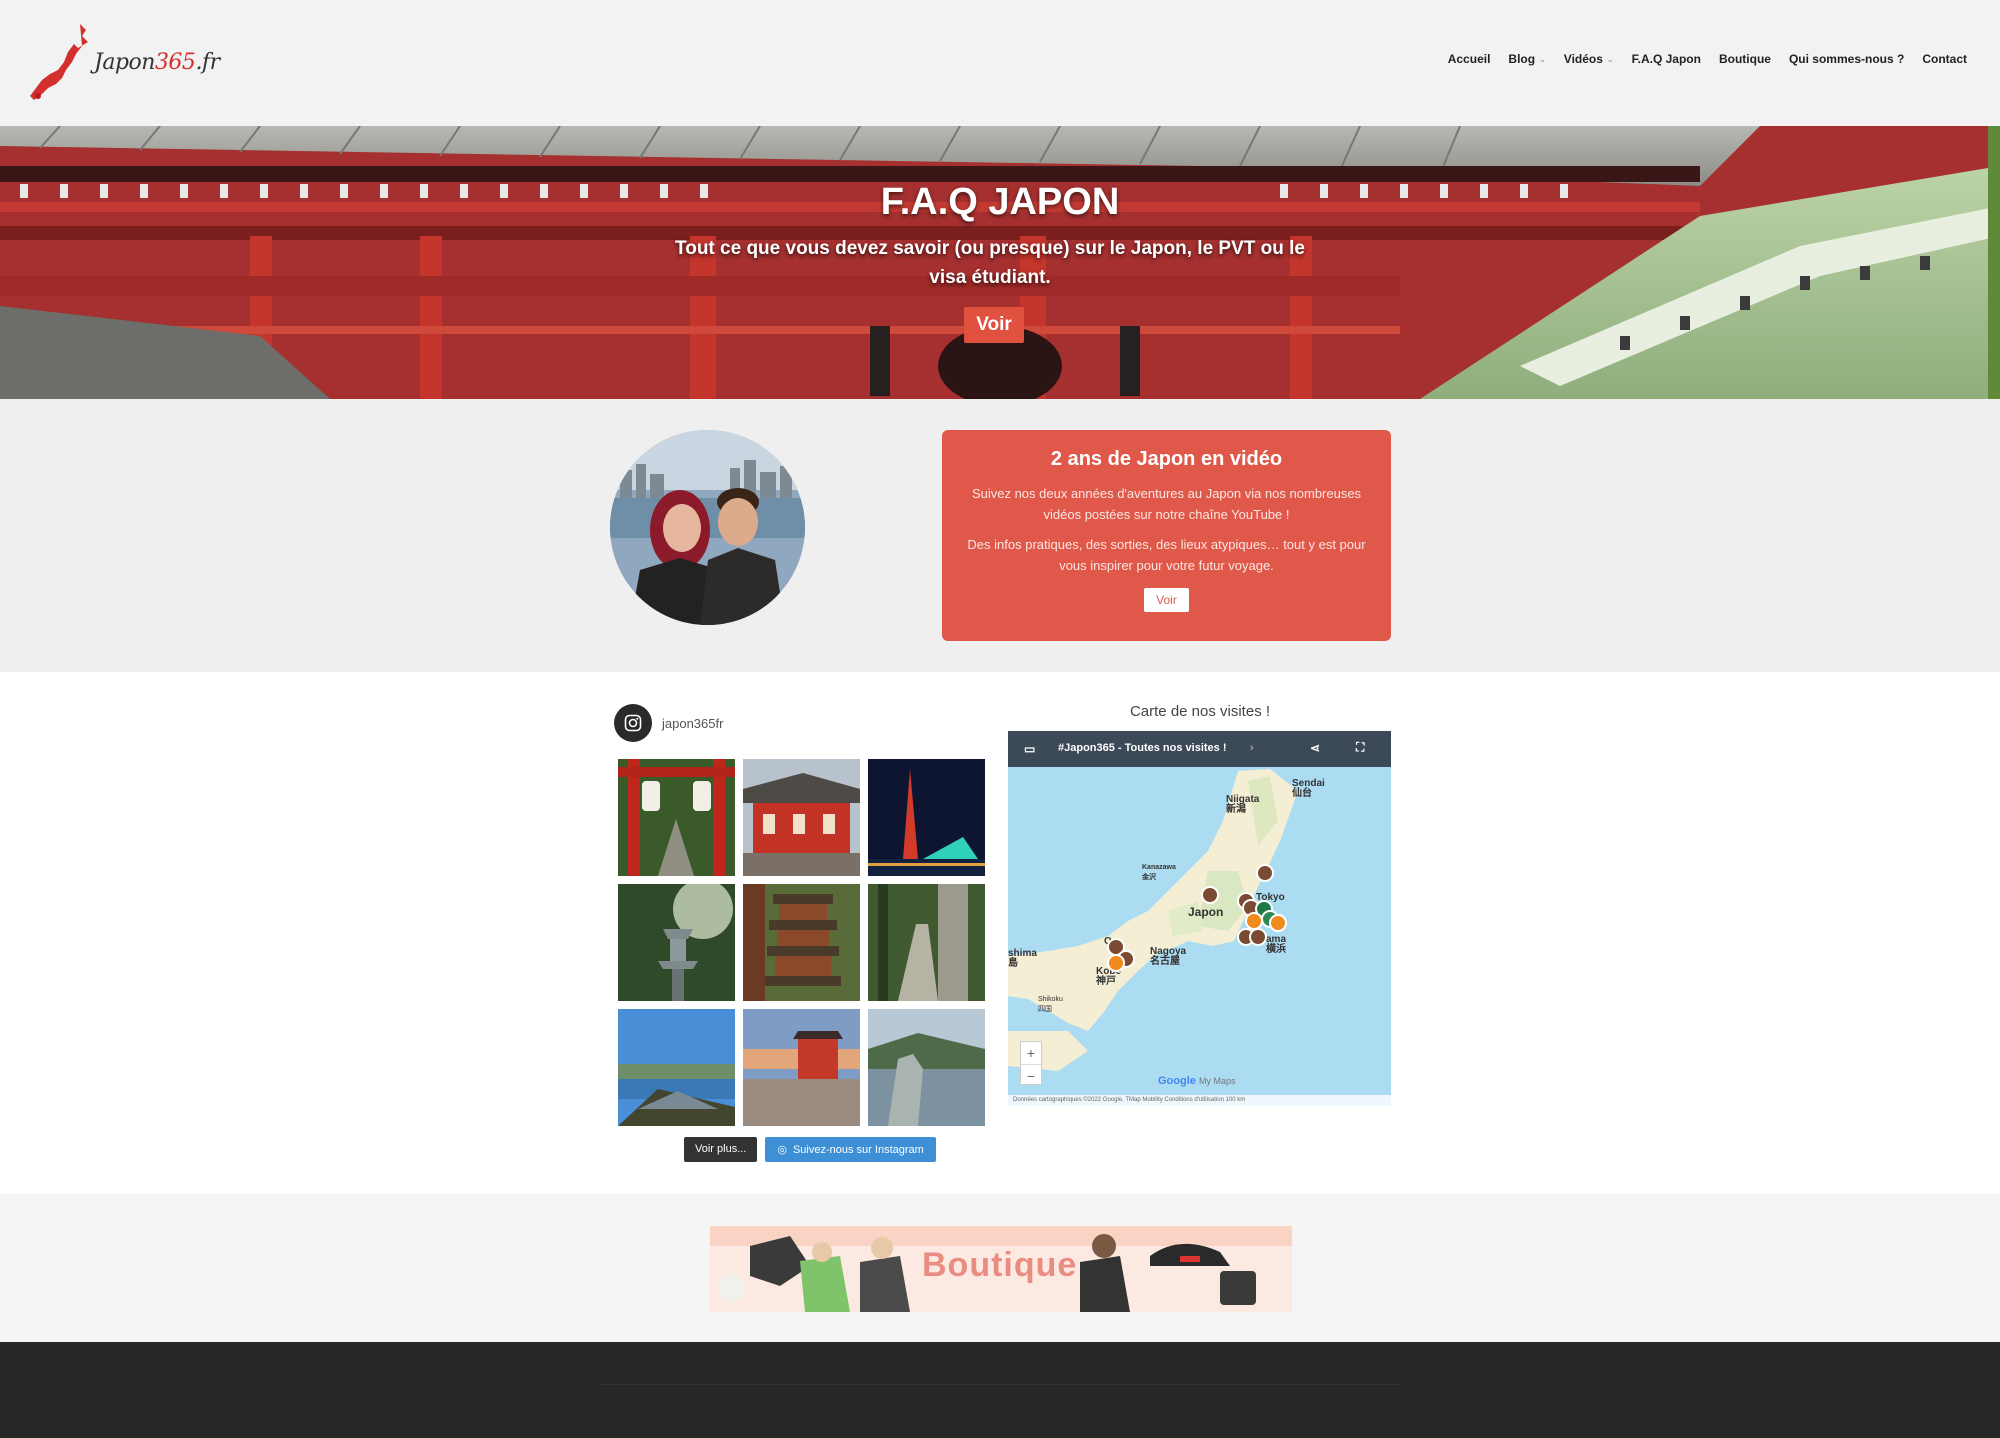  I want to click on map-heading: Carte de nos visites !, so click(1200, 711).